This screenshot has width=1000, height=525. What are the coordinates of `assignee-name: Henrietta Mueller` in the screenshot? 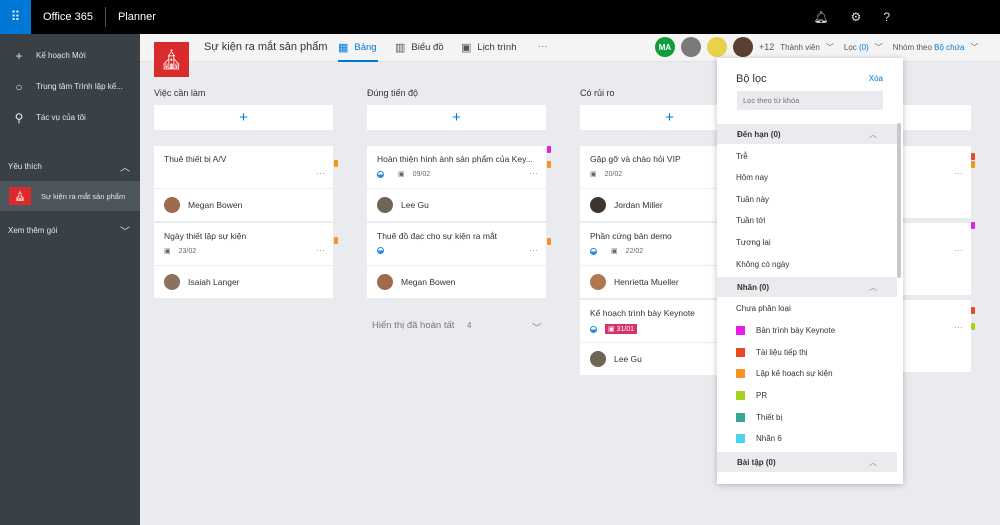 It's located at (646, 282).